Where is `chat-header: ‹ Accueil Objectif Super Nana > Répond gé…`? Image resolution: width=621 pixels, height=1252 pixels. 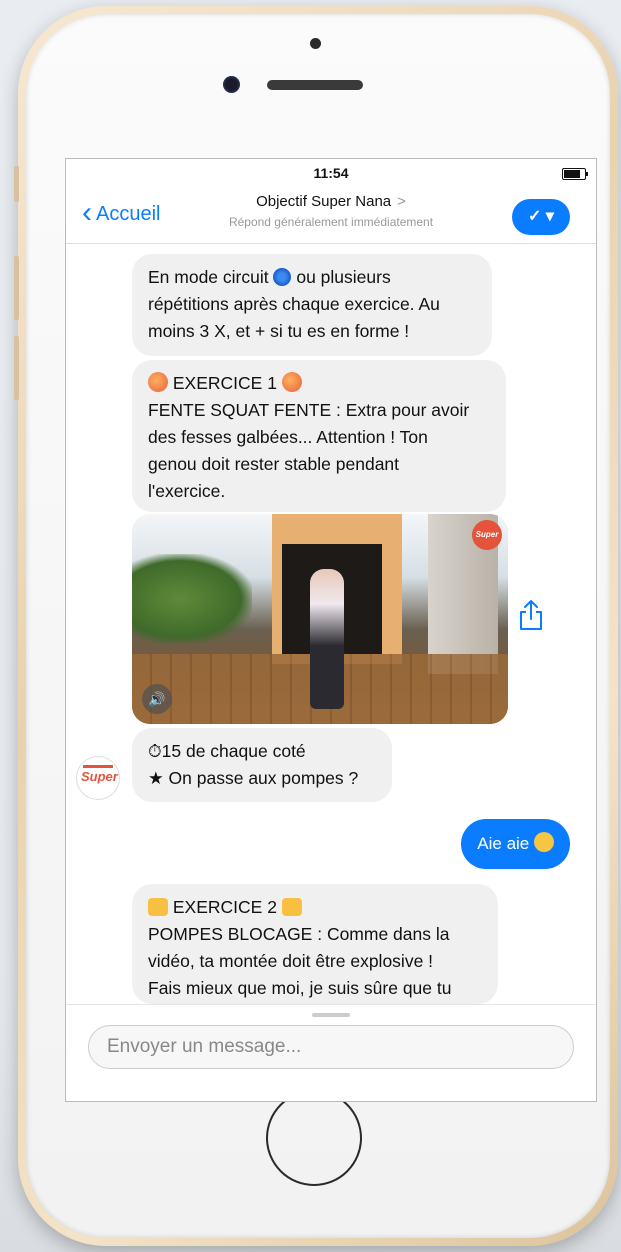 chat-header: ‹ Accueil Objectif Super Nana > Répond gé… is located at coordinates (331, 215).